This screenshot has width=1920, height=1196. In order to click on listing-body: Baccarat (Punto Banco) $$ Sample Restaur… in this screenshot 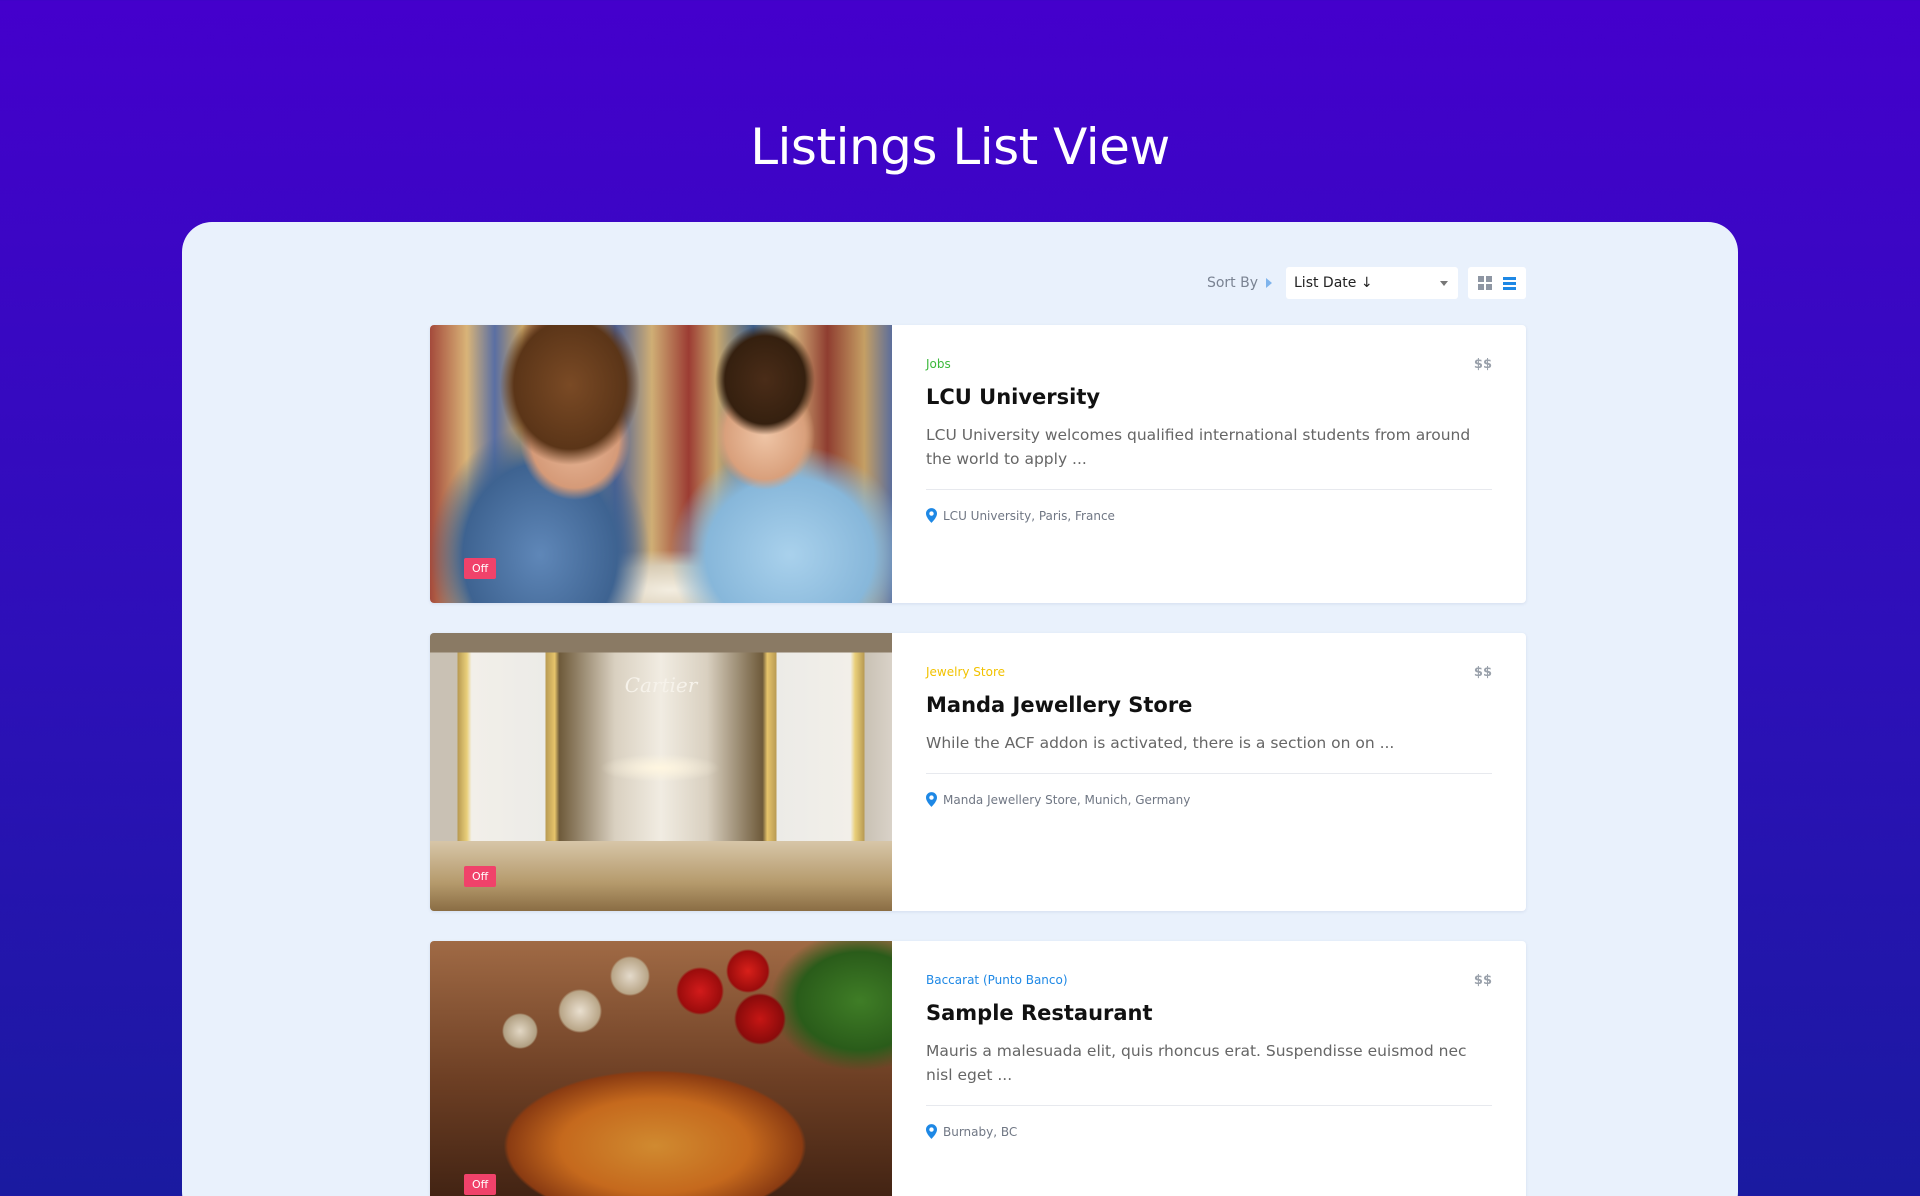, I will do `click(1209, 1068)`.